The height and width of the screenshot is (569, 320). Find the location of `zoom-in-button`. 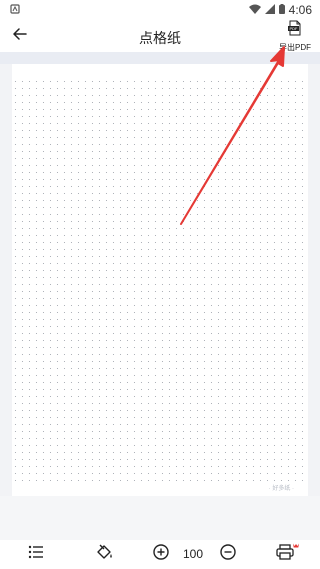

zoom-in-button is located at coordinates (161, 554).